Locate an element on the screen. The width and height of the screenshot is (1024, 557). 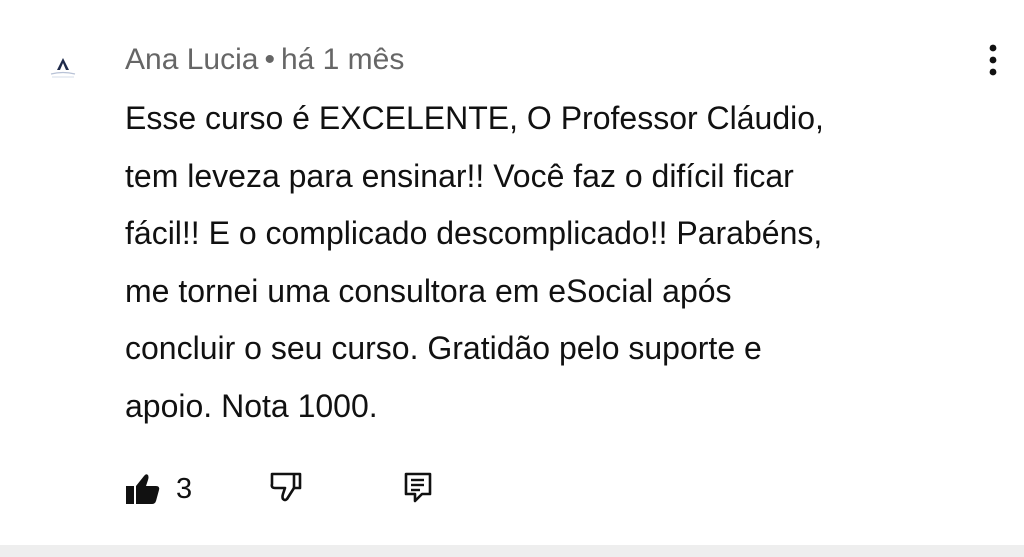
author-name: Ana Lucia is located at coordinates (191, 59).